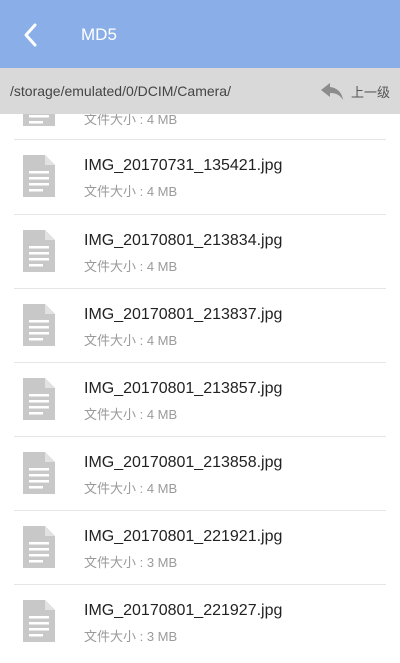  Describe the element at coordinates (183, 388) in the screenshot. I see `file-name: IMG_20170801_213857.jpg` at that location.